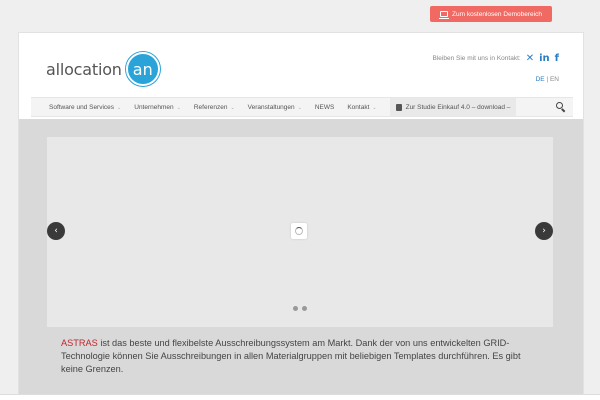 The width and height of the screenshot is (600, 400). What do you see at coordinates (300, 397) in the screenshot?
I see `footer-edge` at bounding box center [300, 397].